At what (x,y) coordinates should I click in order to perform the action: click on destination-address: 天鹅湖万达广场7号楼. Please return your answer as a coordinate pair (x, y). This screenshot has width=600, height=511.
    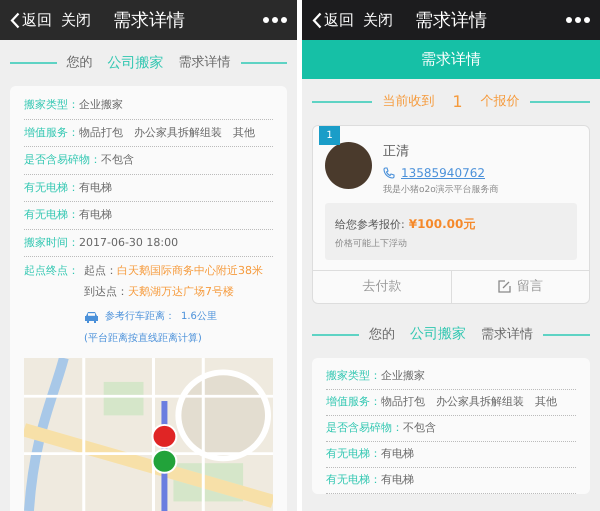
    Looking at the image, I should click on (181, 292).